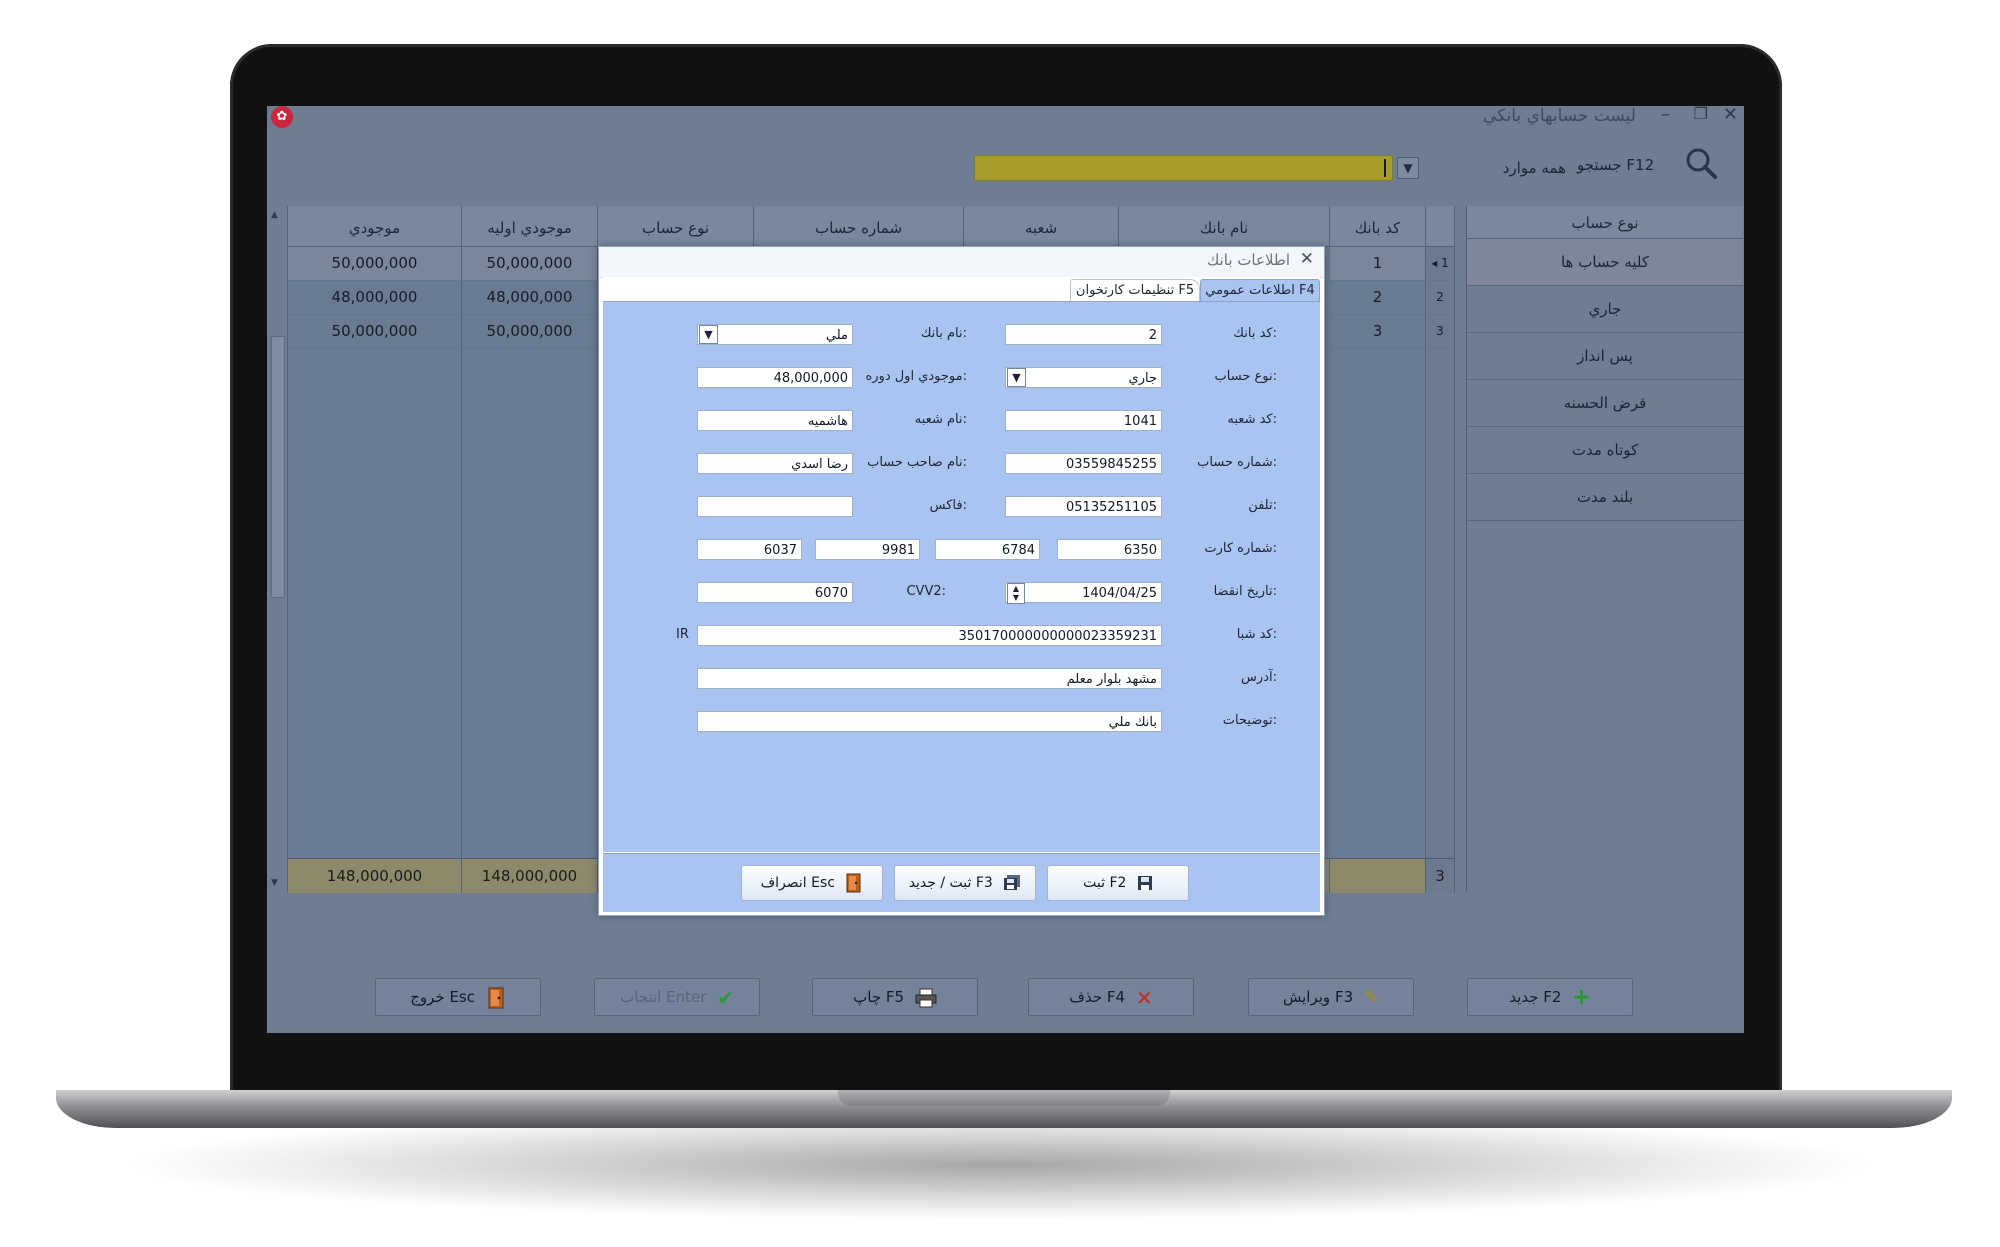  I want to click on cancel-button: انصراف Esc, so click(812, 883).